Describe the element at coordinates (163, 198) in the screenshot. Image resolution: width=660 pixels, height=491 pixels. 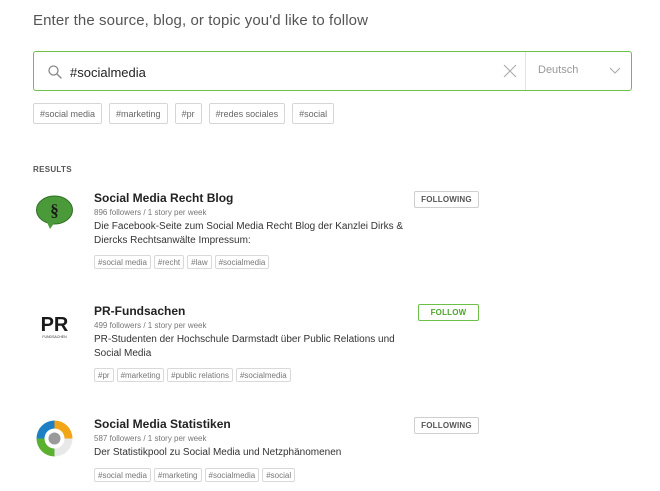
I see `result-title: Social Media Recht Blog` at that location.